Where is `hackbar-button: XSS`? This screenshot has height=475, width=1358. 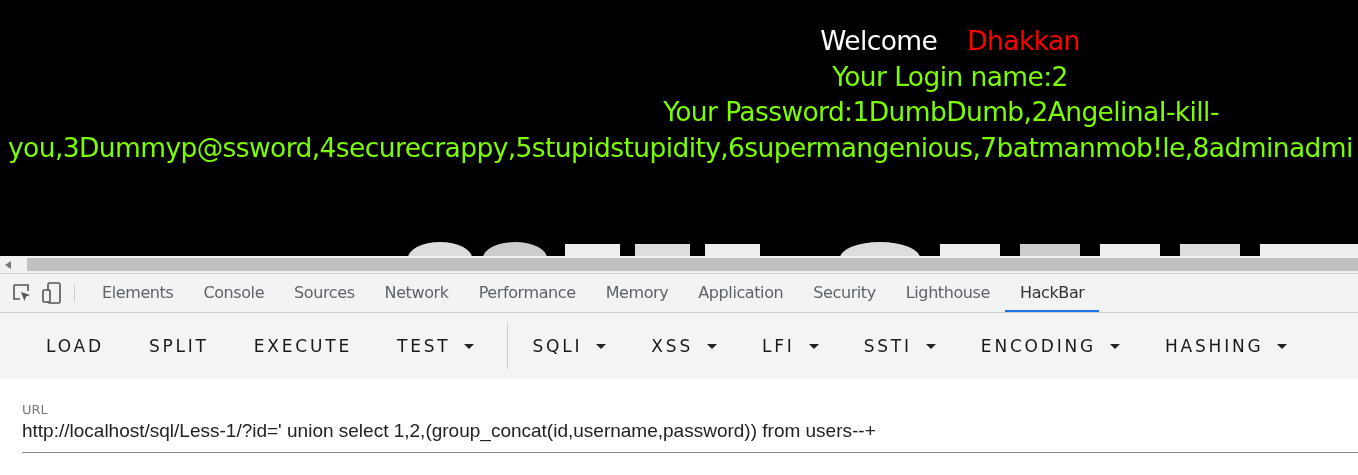
hackbar-button: XSS is located at coordinates (684, 346).